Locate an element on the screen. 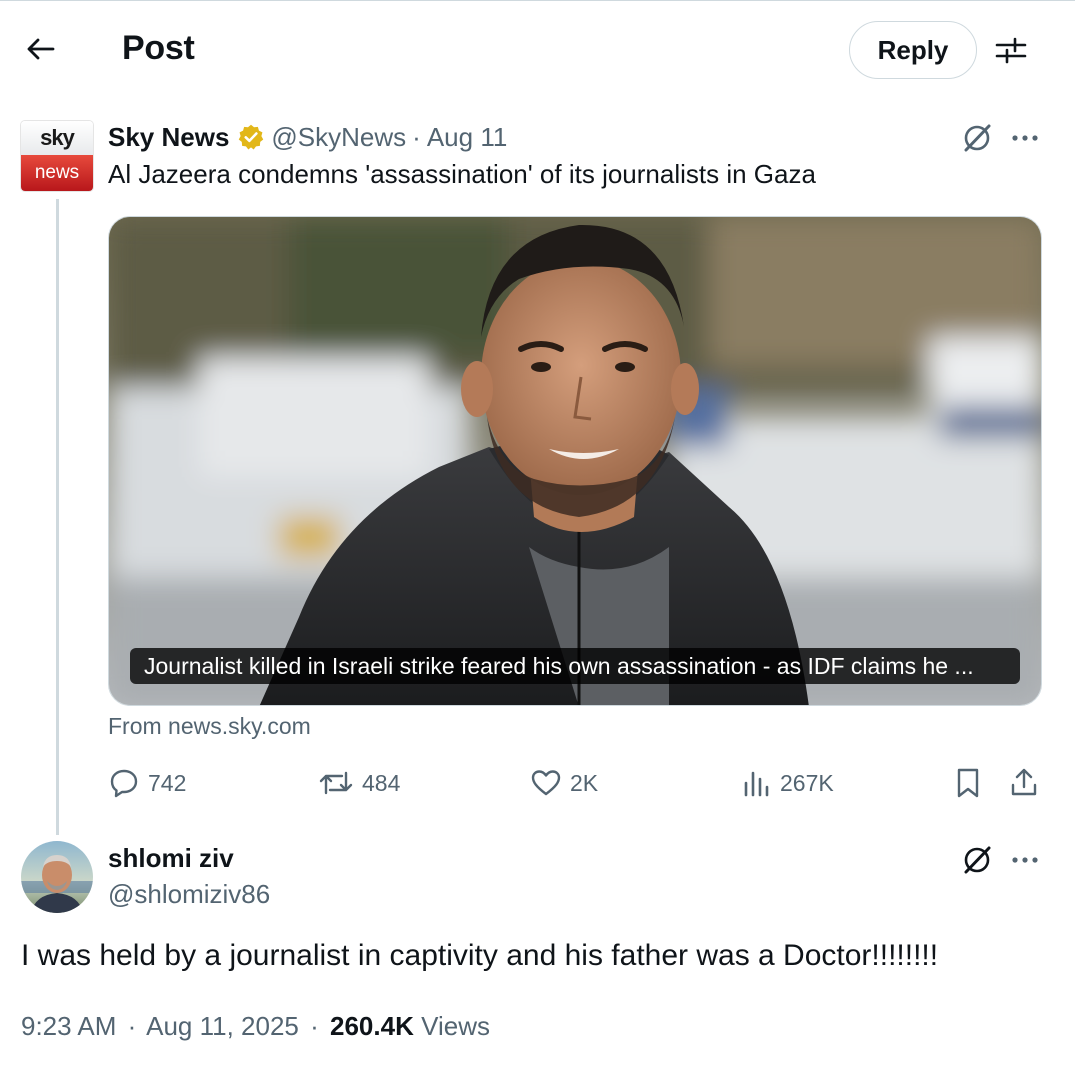 The image size is (1075, 1077). like-count: 2K is located at coordinates (584, 782).